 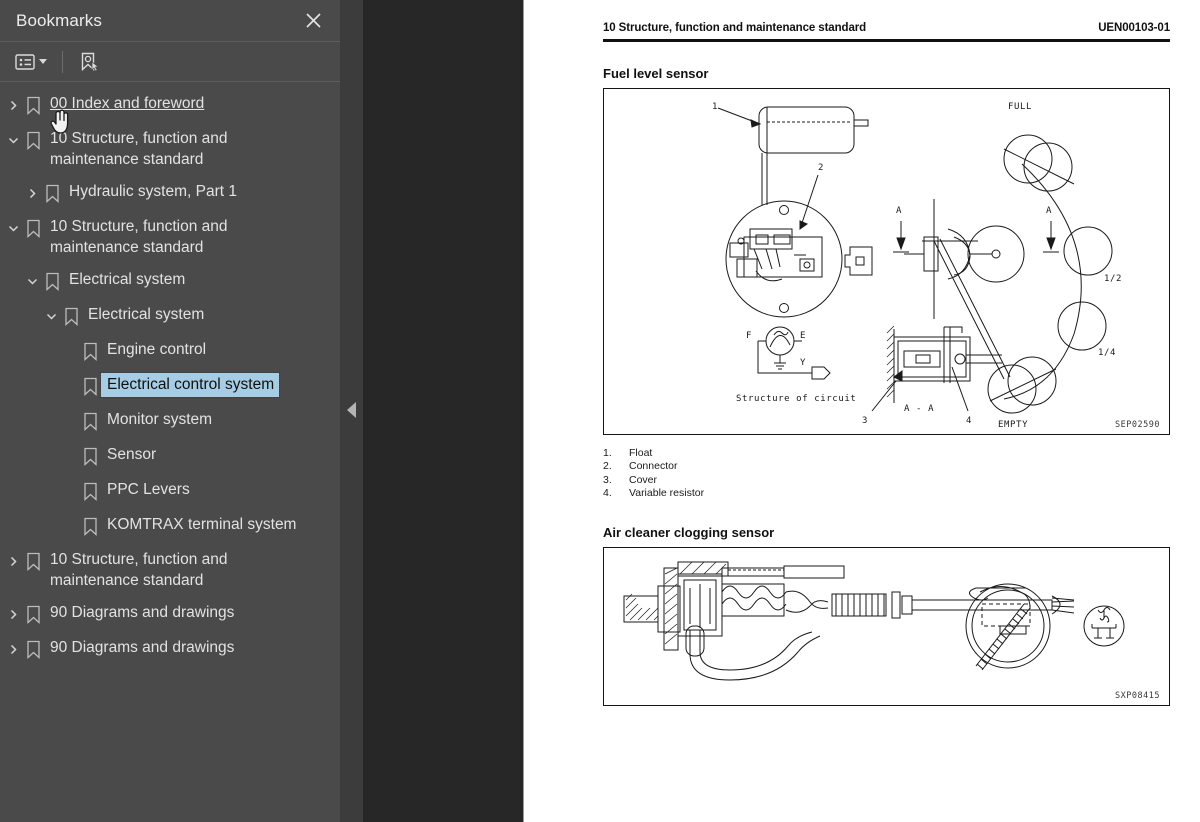 I want to click on bookmark-item: PPC Levers, so click(x=170, y=491).